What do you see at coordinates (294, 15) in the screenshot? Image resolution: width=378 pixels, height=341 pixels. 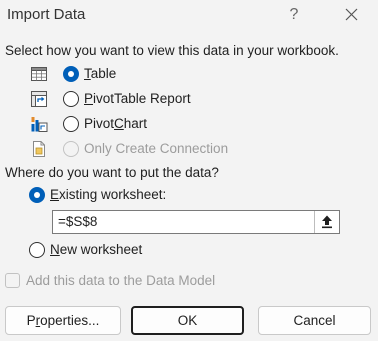 I see `help-button: ?` at bounding box center [294, 15].